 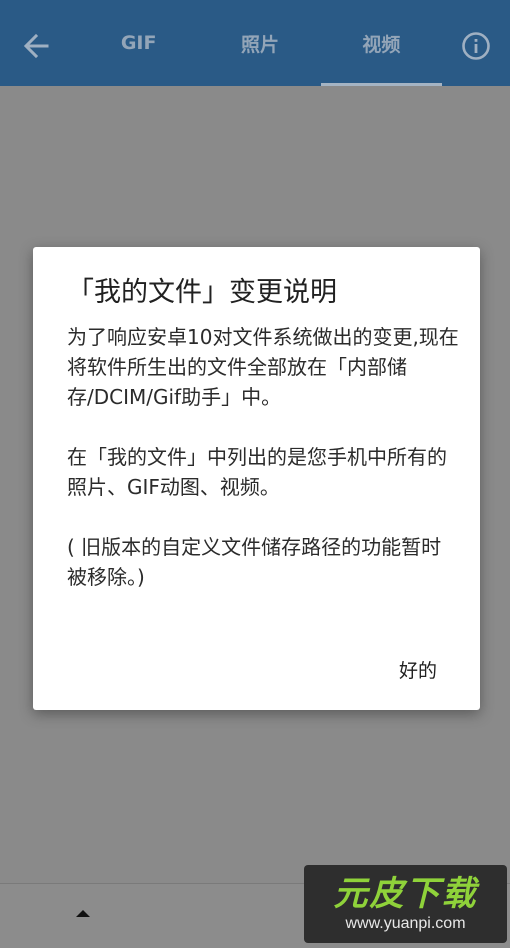 I want to click on watermark-url: www.yuanpi.com, so click(x=405, y=923).